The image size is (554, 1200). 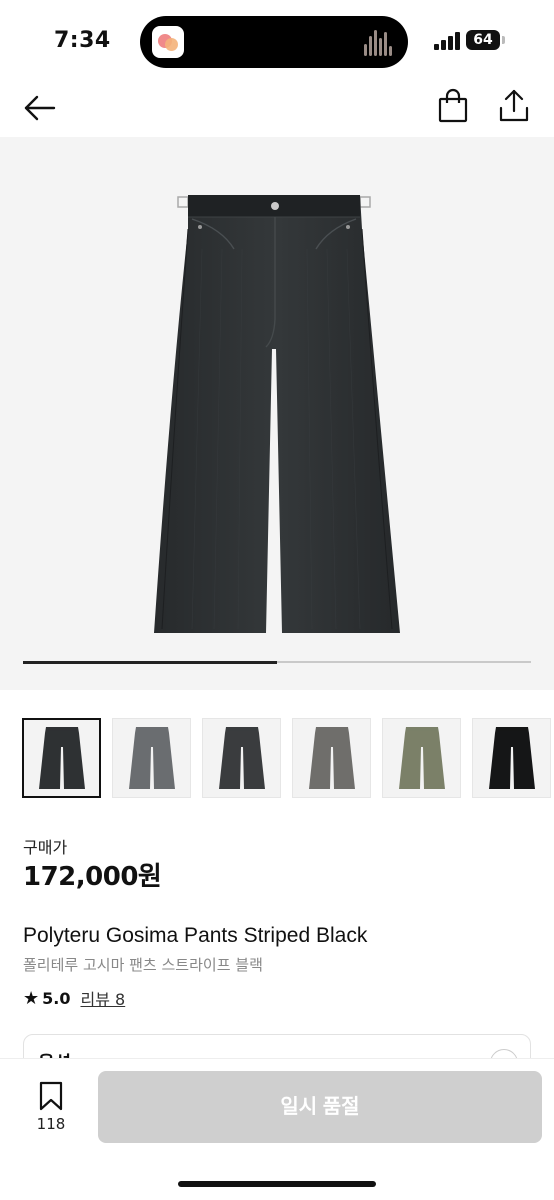 I want to click on wishlist-button: 118, so click(x=51, y=1109).